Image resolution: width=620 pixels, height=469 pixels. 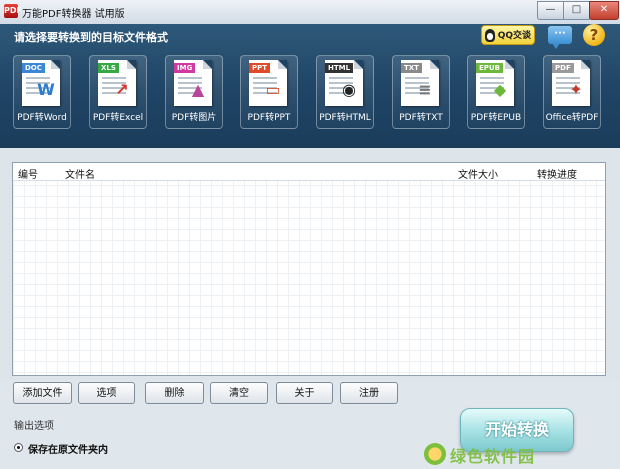 What do you see at coordinates (106, 393) in the screenshot?
I see `options-button: 选项` at bounding box center [106, 393].